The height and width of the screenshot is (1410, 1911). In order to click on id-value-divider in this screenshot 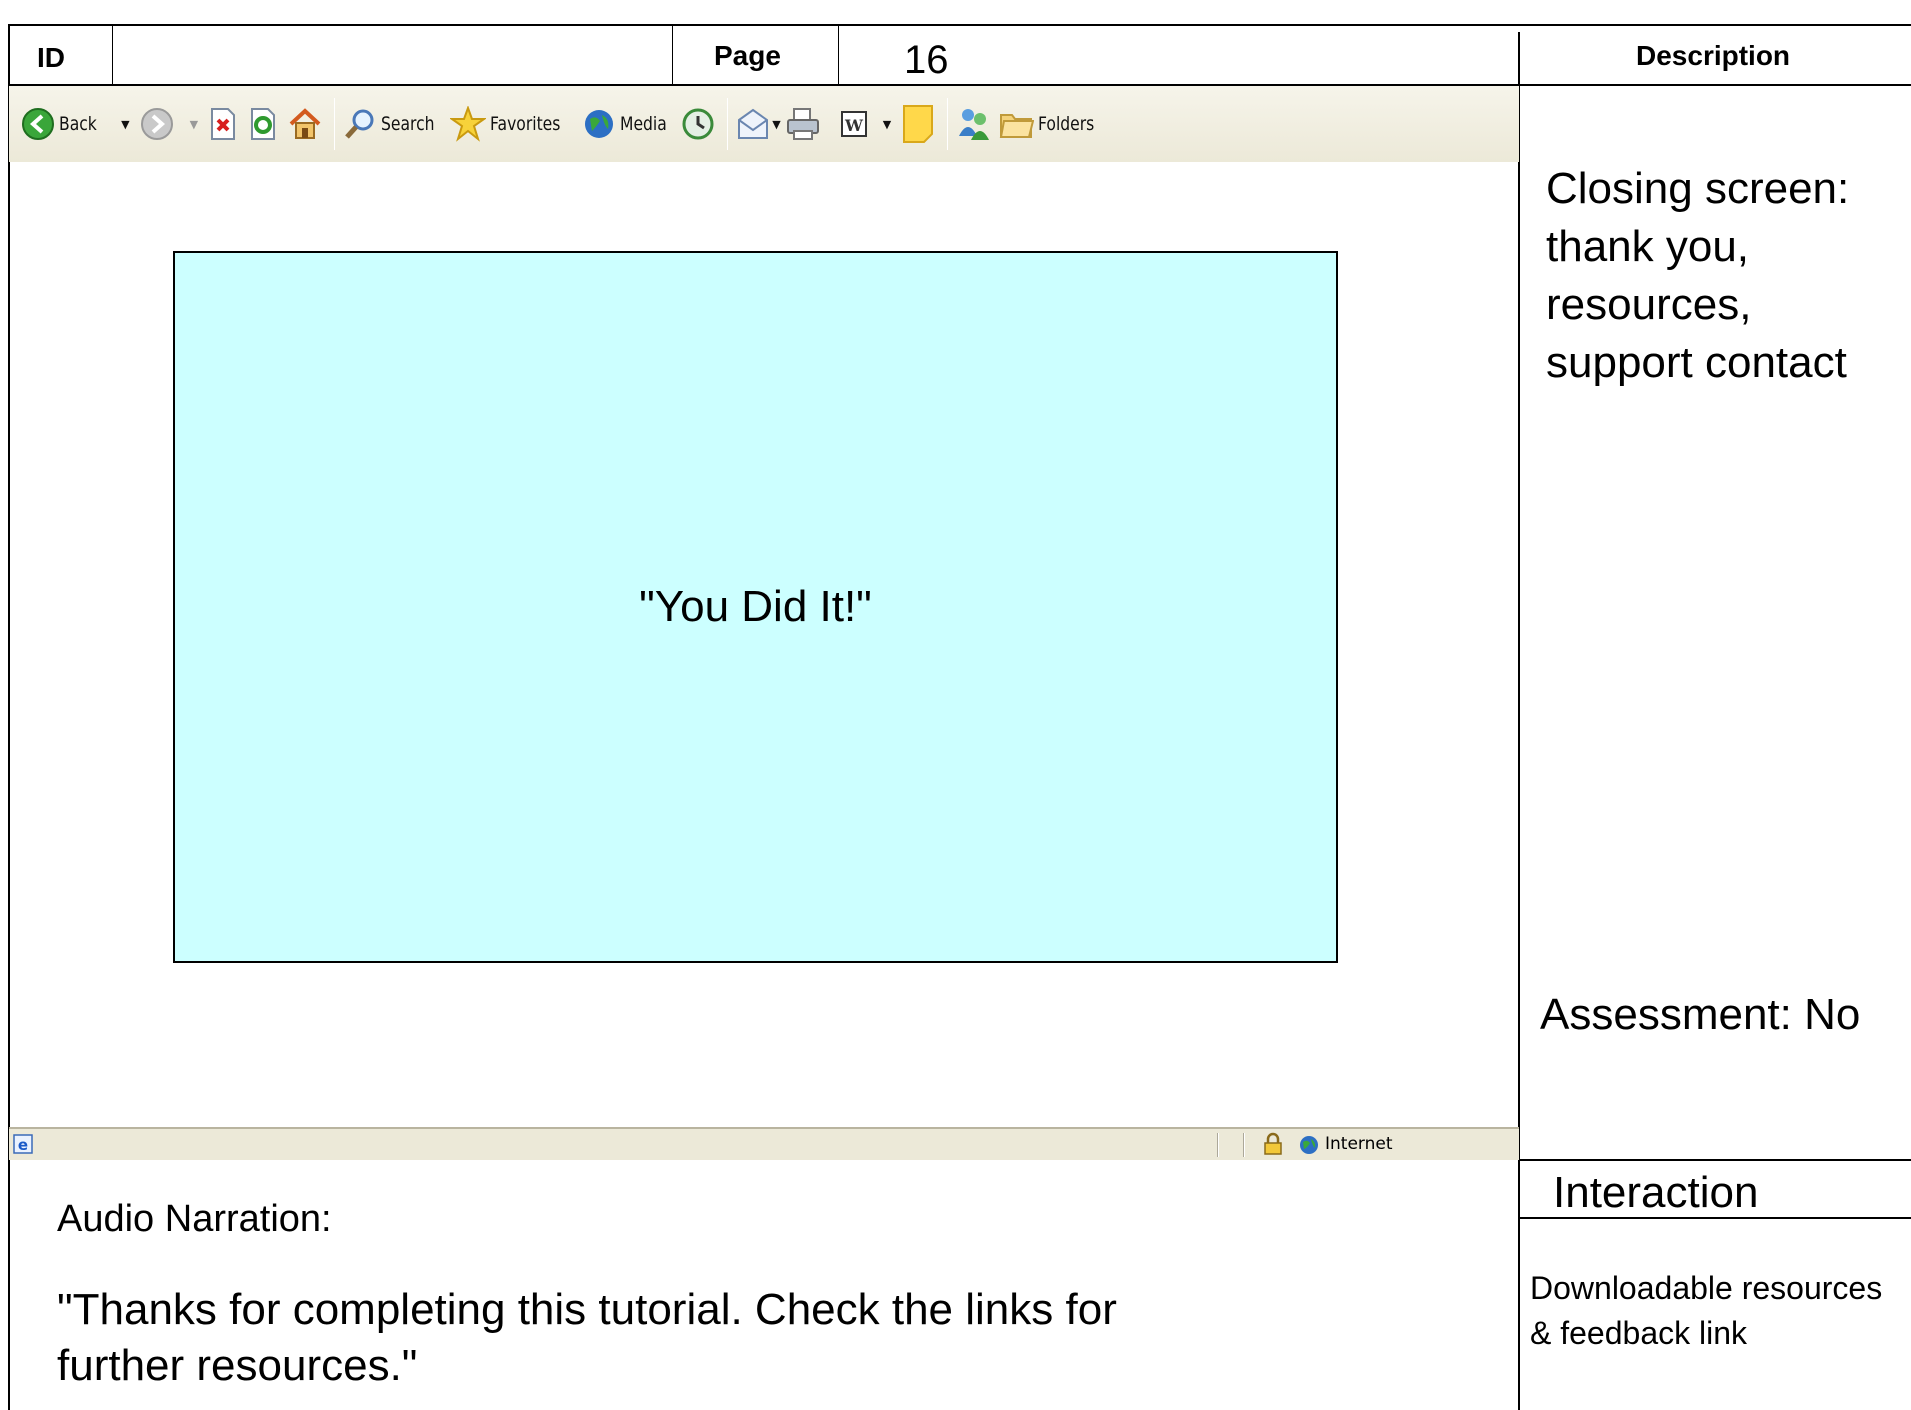, I will do `click(672, 54)`.